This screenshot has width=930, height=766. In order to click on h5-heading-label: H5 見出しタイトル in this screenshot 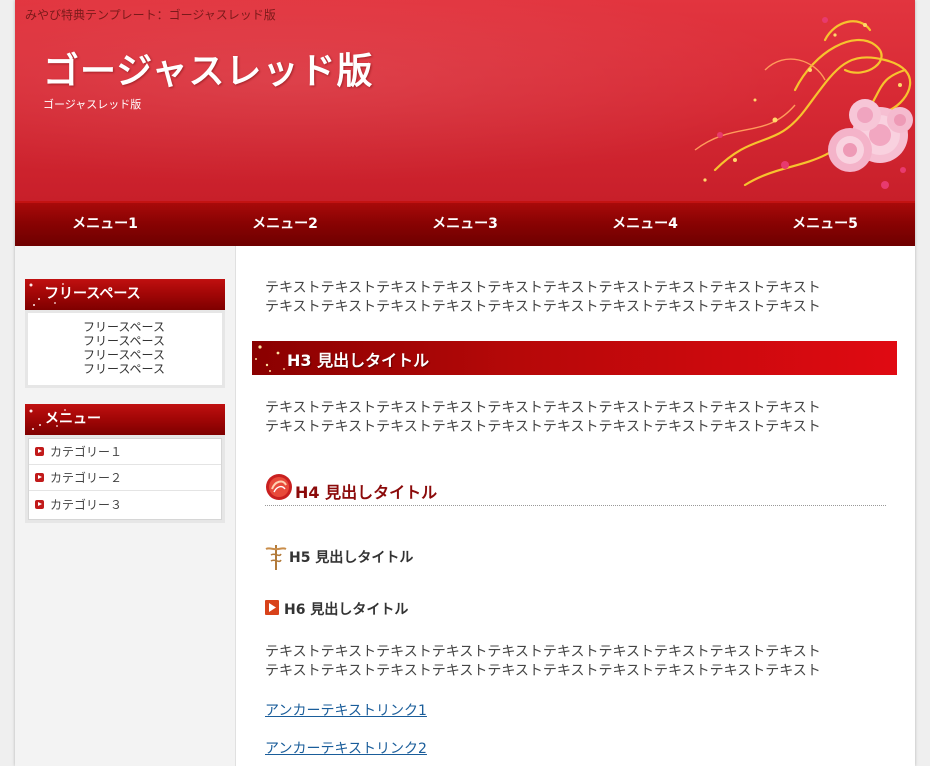, I will do `click(351, 558)`.